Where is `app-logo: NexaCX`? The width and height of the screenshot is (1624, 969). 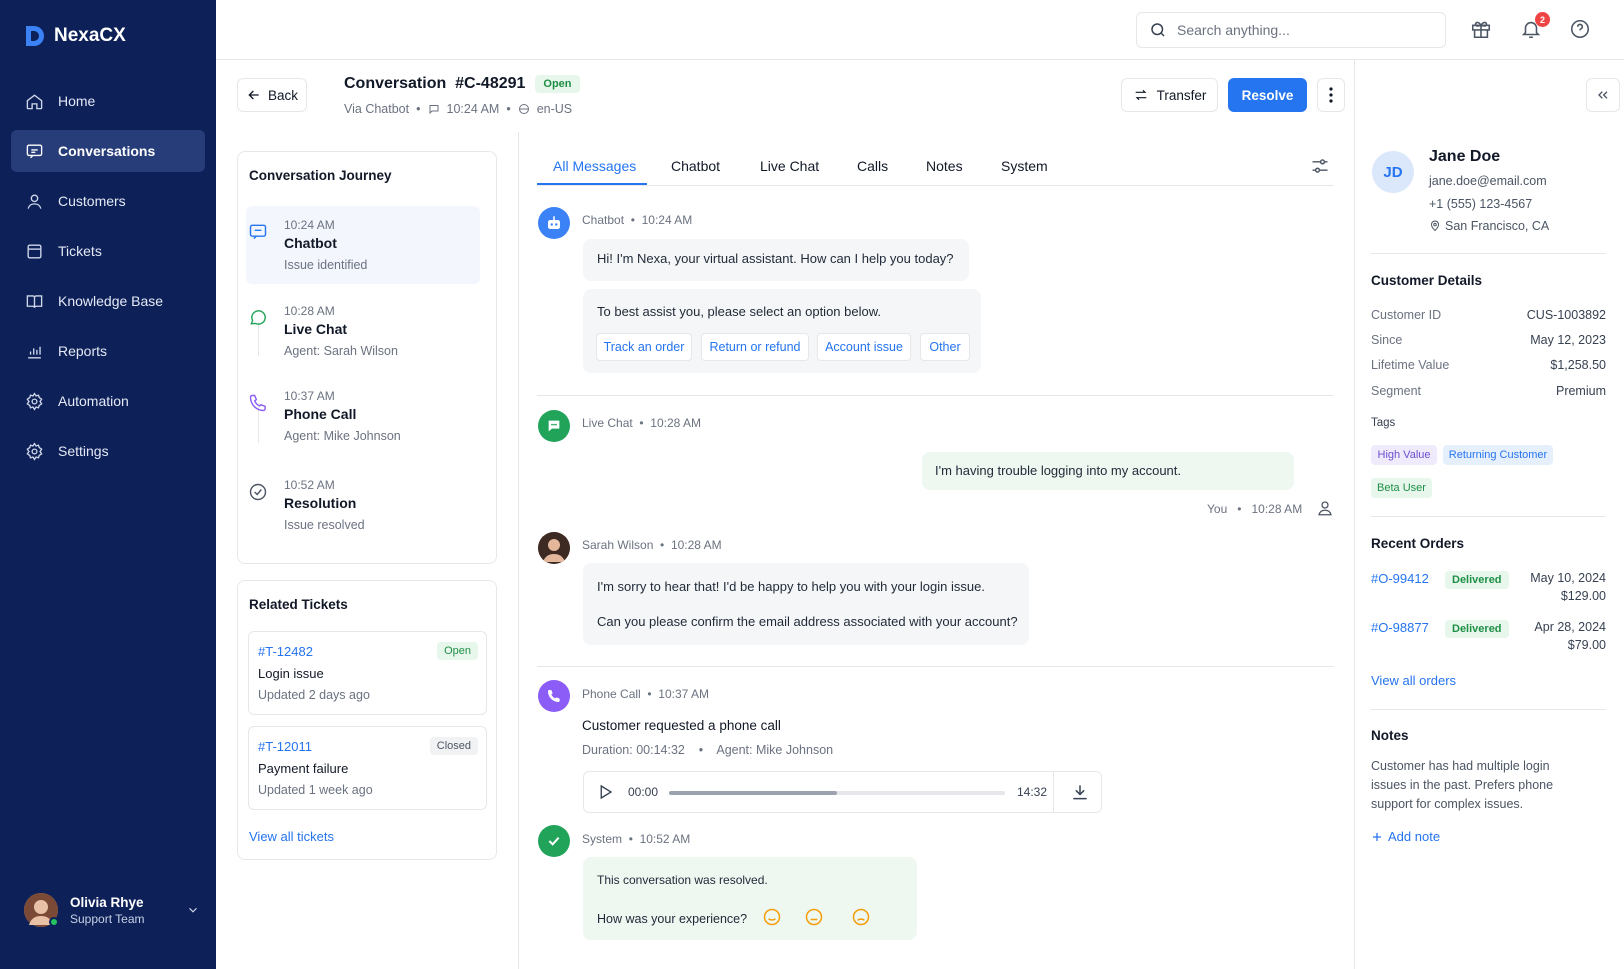 app-logo: NexaCX is located at coordinates (75, 36).